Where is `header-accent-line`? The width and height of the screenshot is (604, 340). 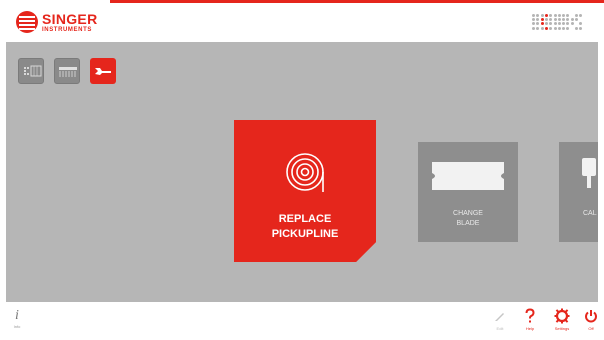 header-accent-line is located at coordinates (357, 1).